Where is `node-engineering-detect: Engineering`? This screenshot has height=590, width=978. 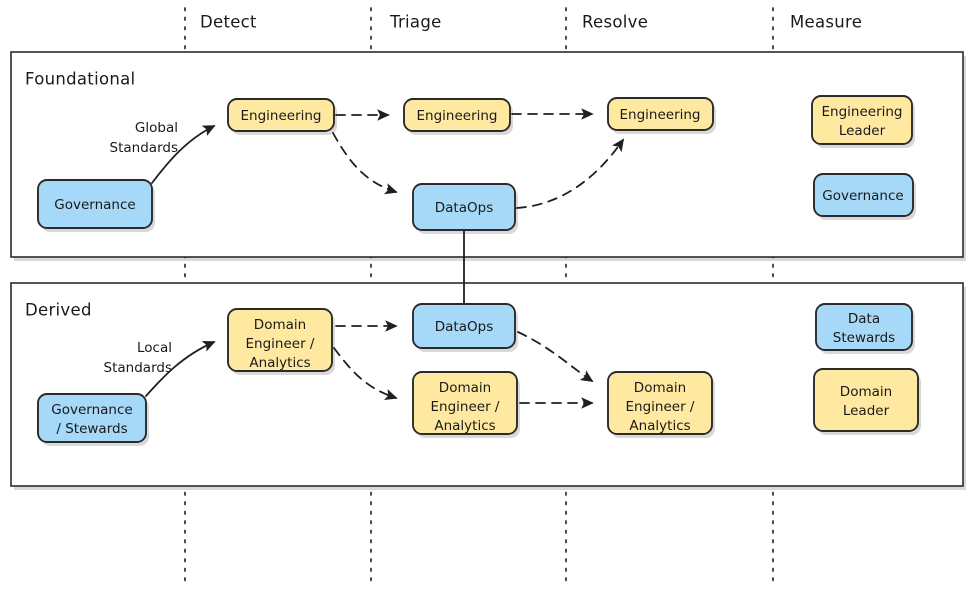 node-engineering-detect: Engineering is located at coordinates (282, 116).